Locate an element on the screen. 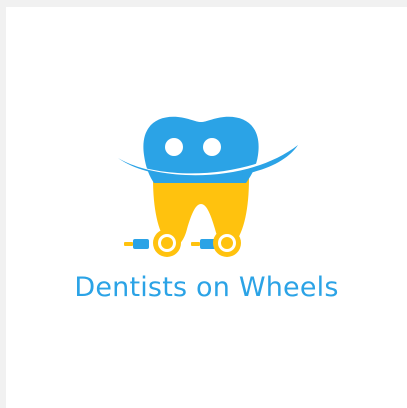  left-wheel is located at coordinates (152, 243).